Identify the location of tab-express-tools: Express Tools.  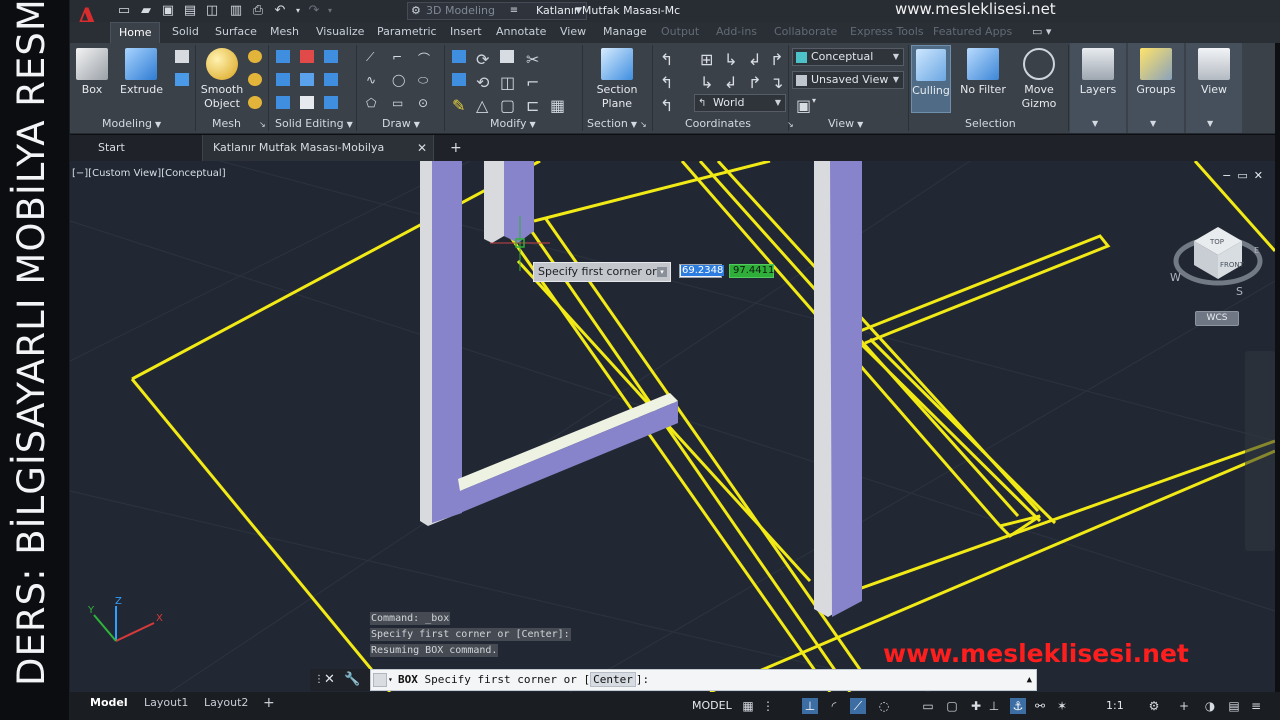
(887, 31).